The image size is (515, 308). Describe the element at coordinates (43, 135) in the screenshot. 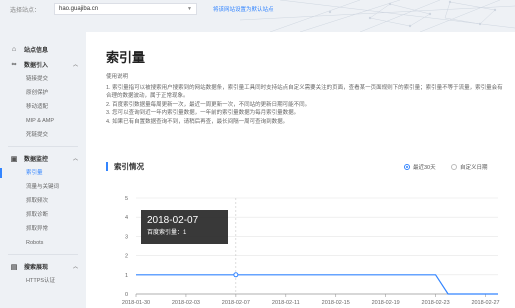

I see `sidebar-item-dead-link: 死链提交` at that location.